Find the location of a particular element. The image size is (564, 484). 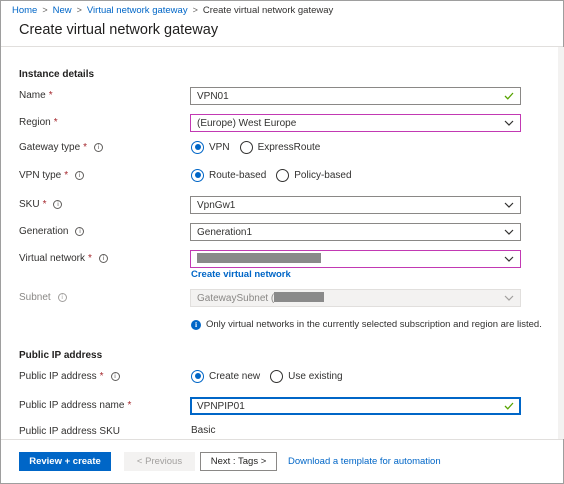

name-label-text: Name is located at coordinates (32, 95).